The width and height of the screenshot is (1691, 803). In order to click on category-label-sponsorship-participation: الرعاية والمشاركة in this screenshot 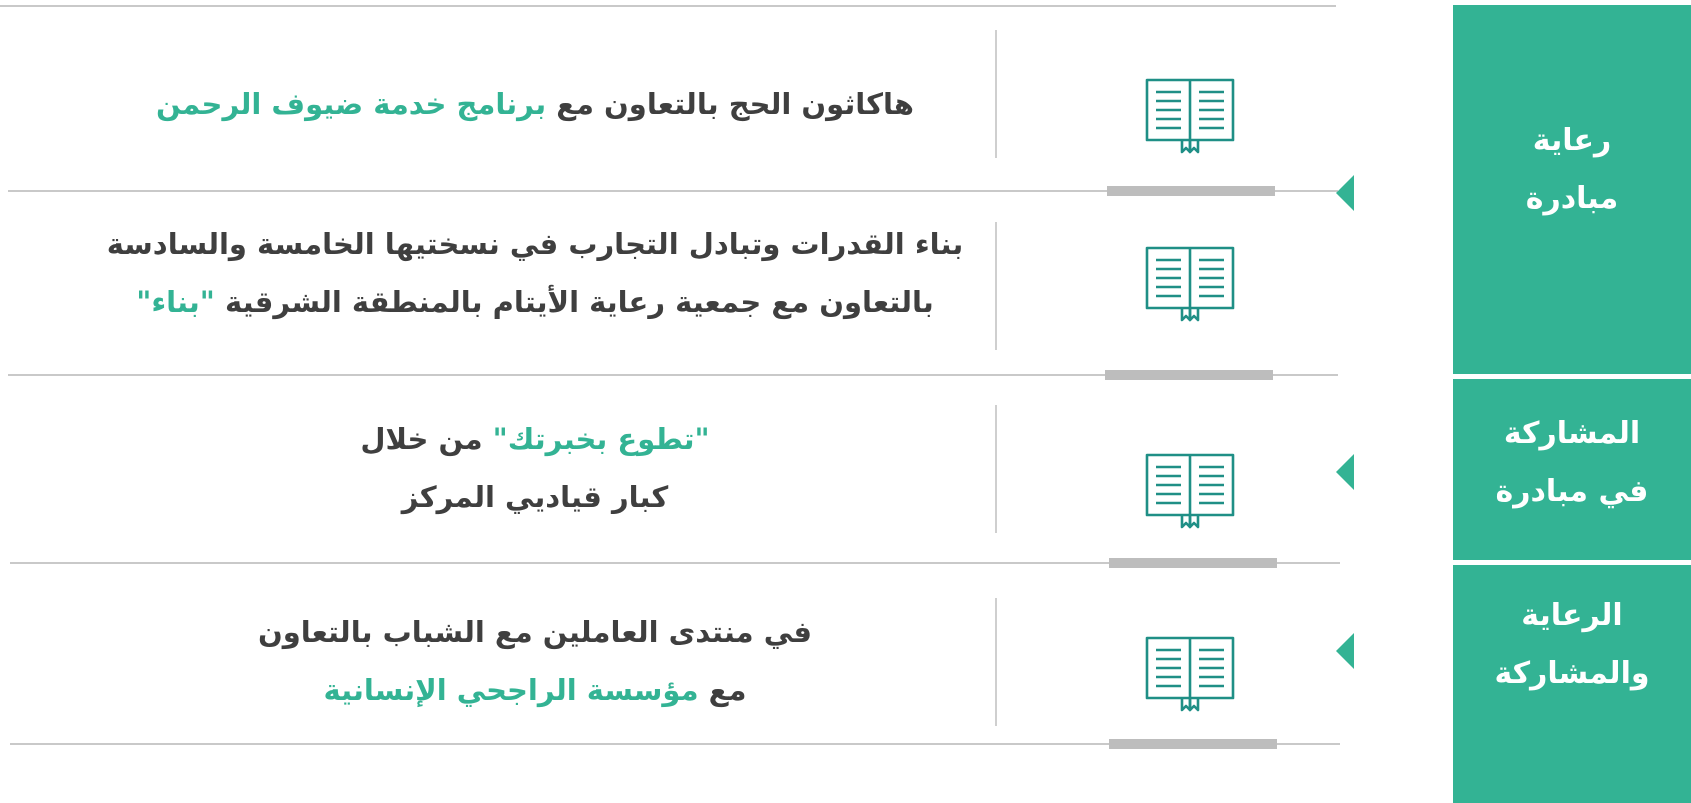, I will do `click(1572, 645)`.